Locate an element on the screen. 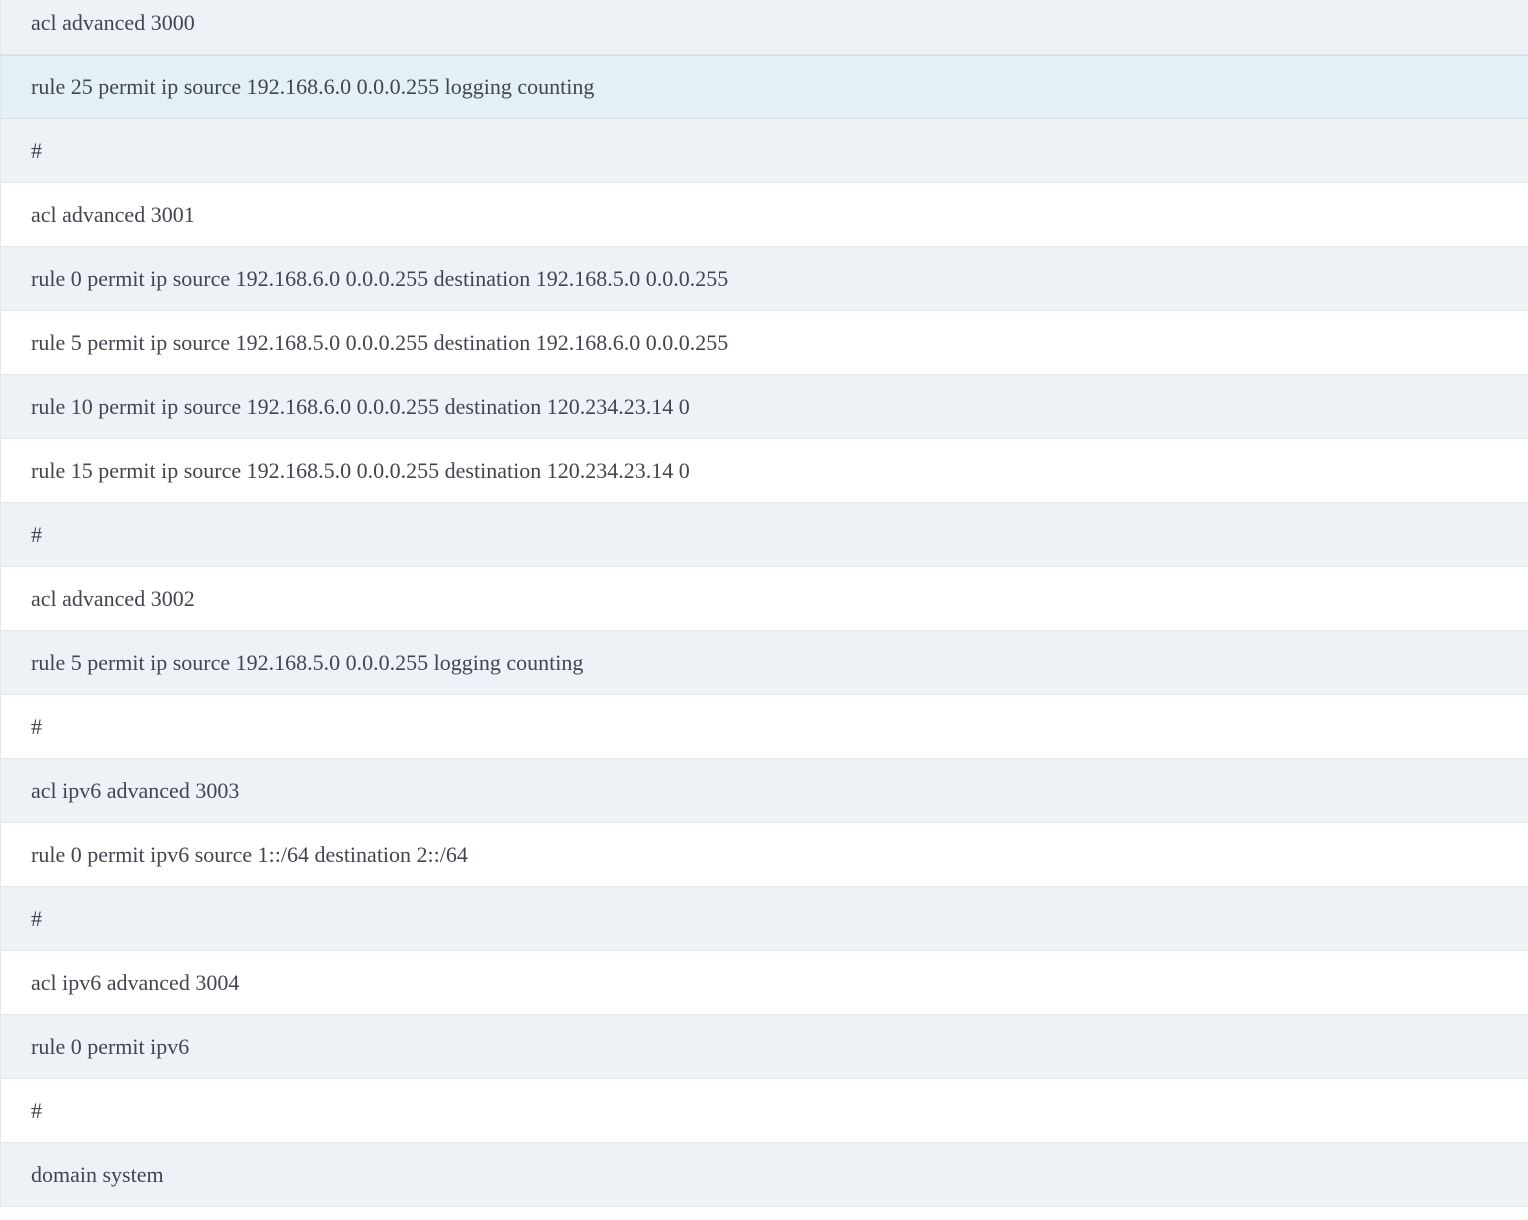 The width and height of the screenshot is (1528, 1220). config-line-row: acl advanced 3000 is located at coordinates (764, 27).